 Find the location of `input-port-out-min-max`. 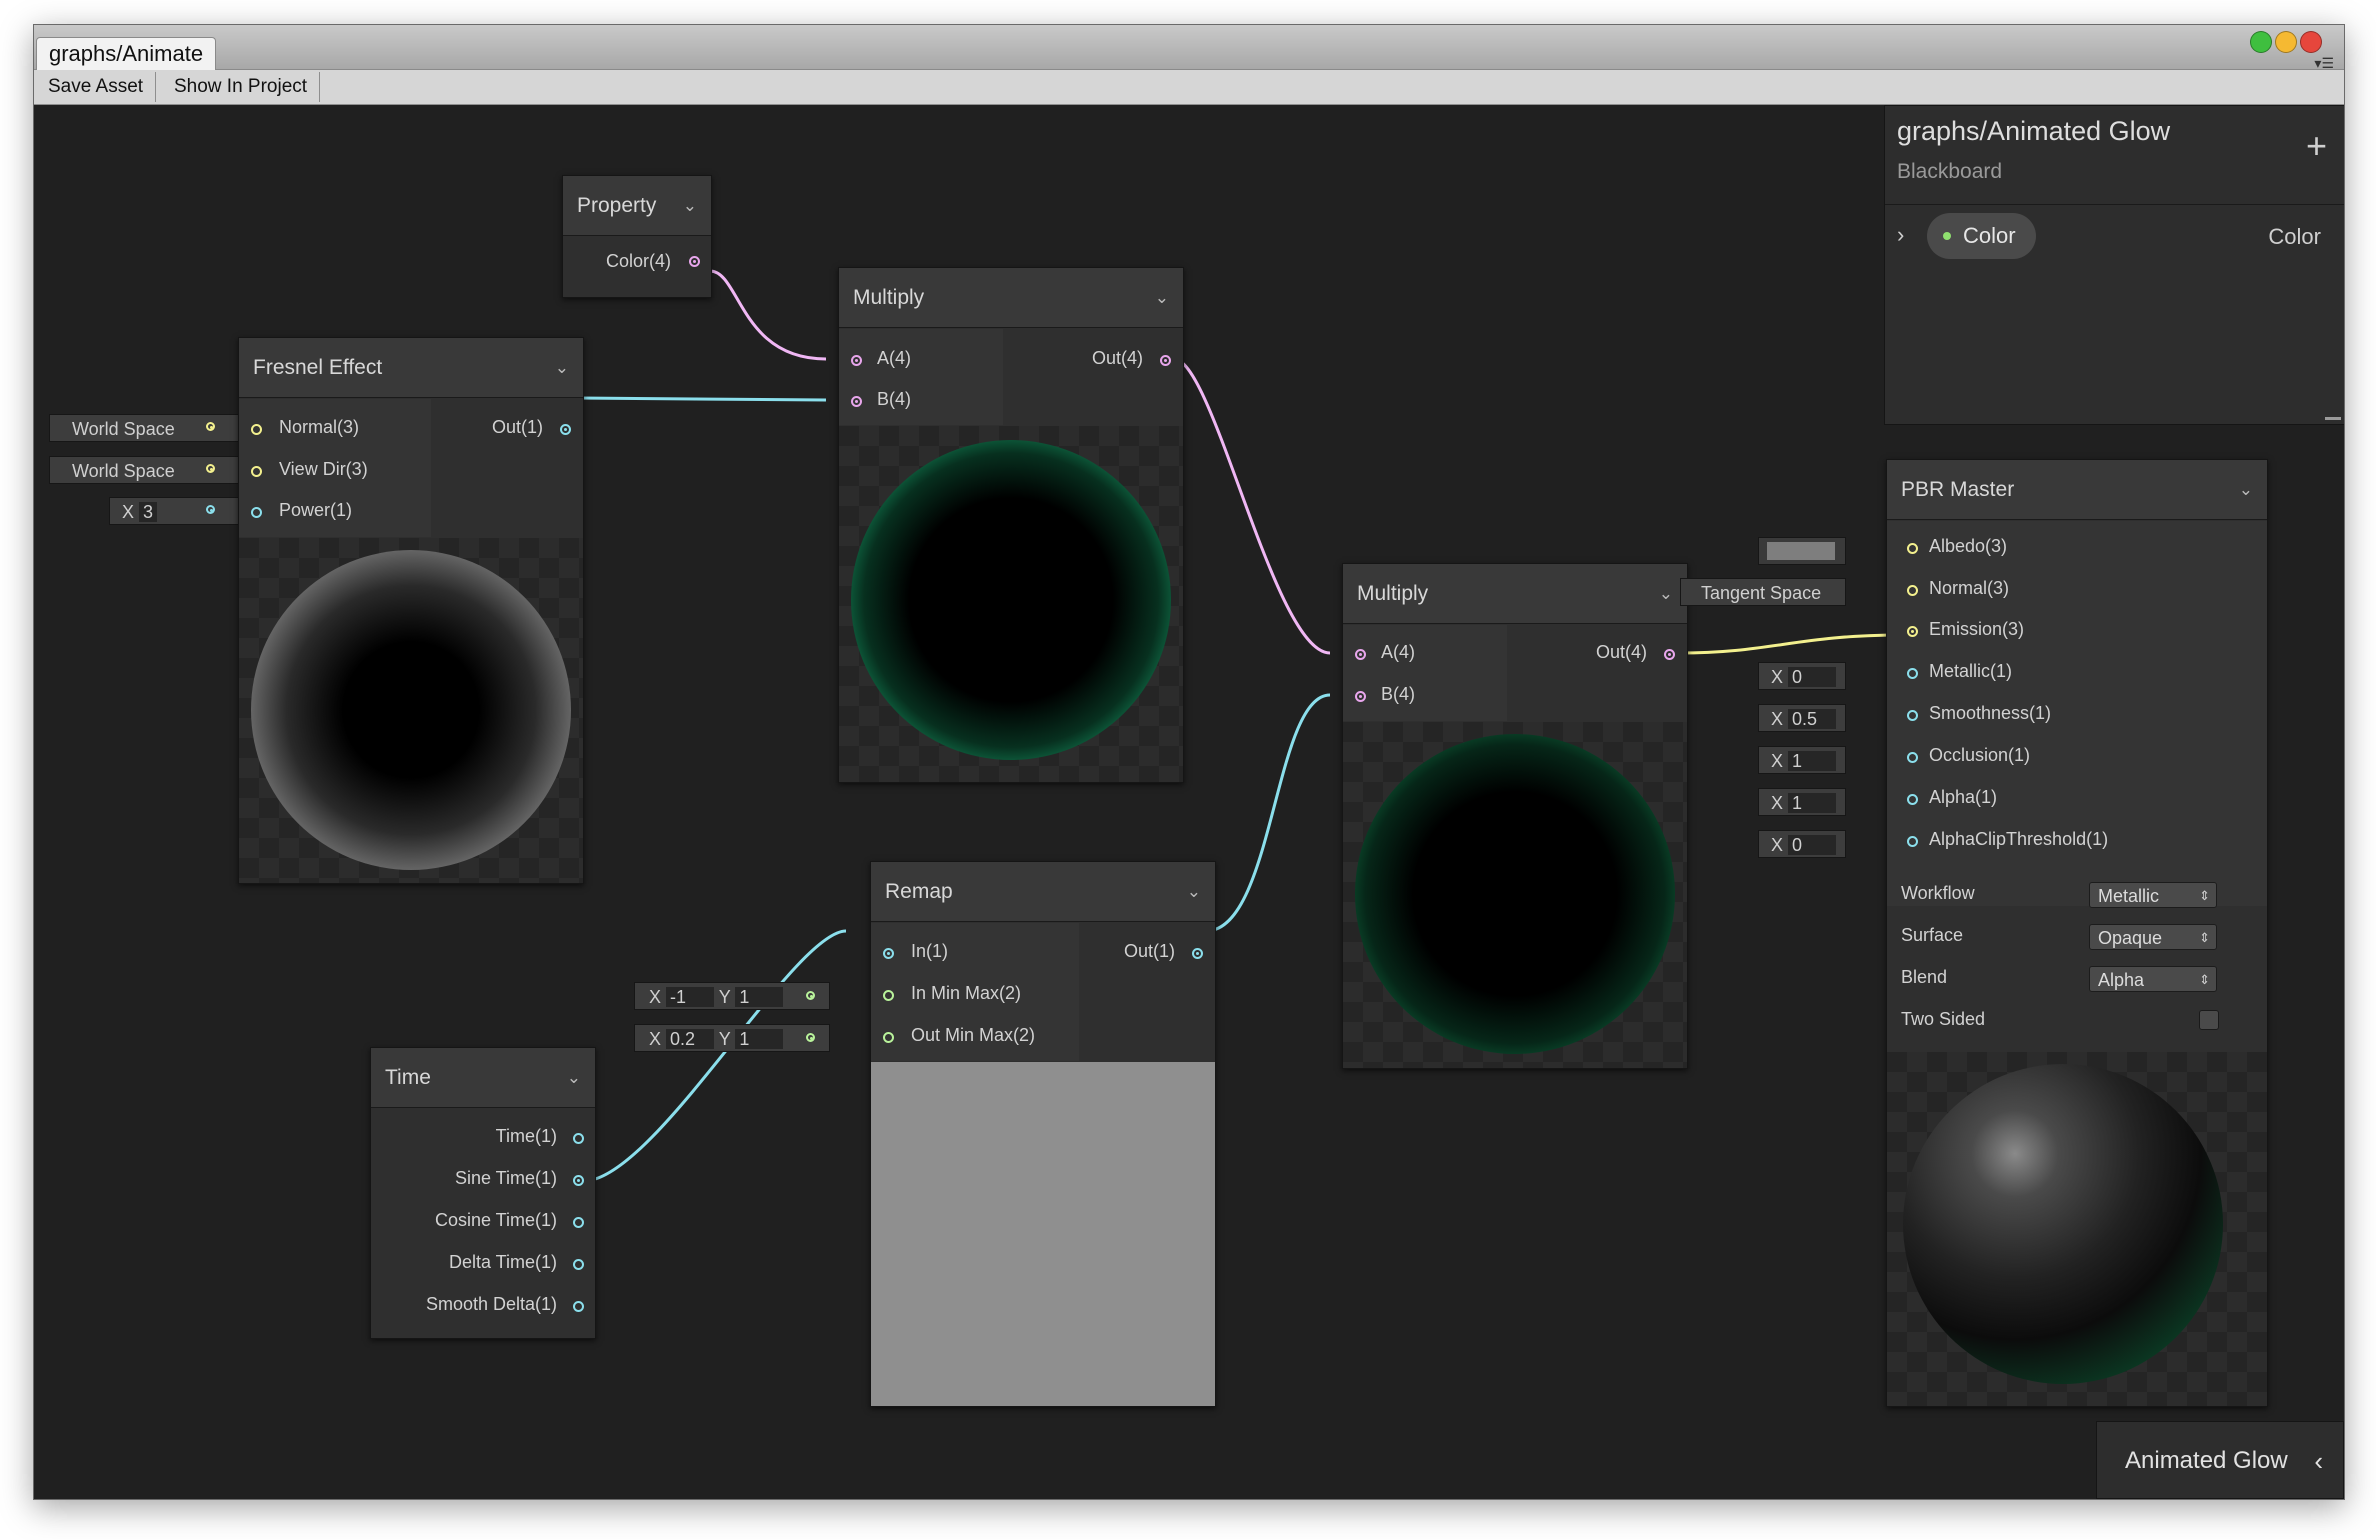

input-port-out-min-max is located at coordinates (888, 1037).